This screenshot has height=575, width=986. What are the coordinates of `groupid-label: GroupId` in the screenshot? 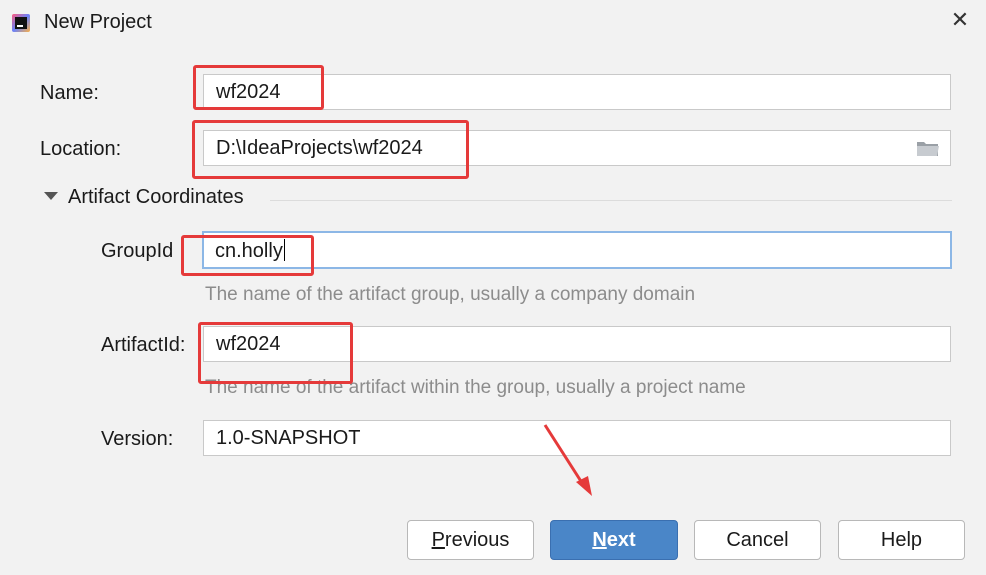 It's located at (137, 251).